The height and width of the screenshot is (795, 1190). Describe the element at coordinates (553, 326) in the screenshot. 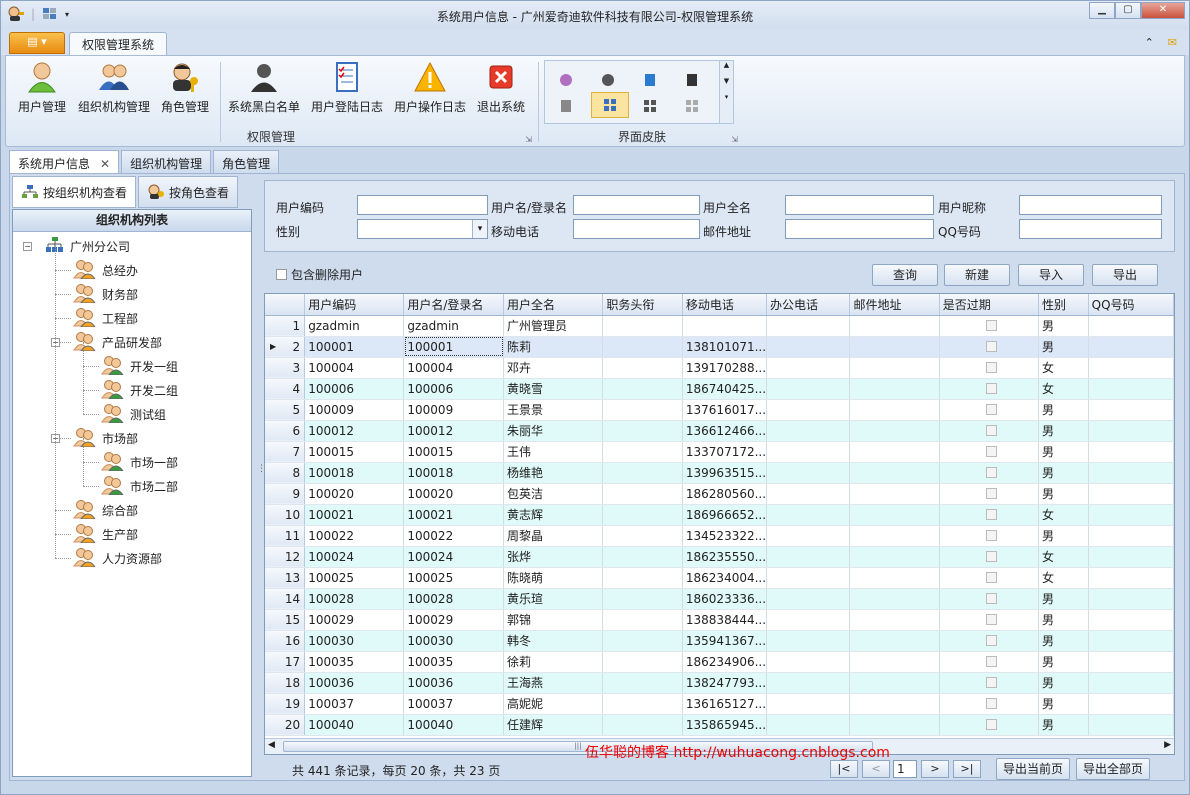

I see `cell-full-name: 广州管理员` at that location.